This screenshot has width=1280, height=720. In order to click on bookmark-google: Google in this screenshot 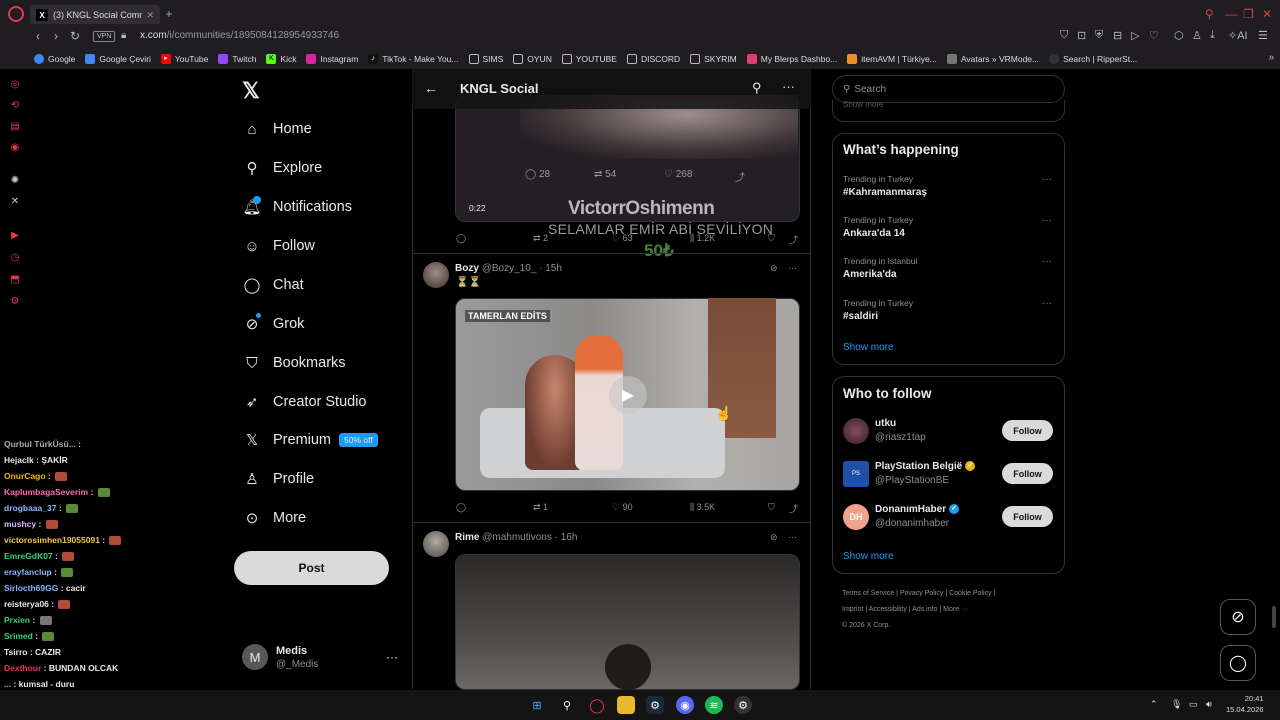, I will do `click(54, 59)`.